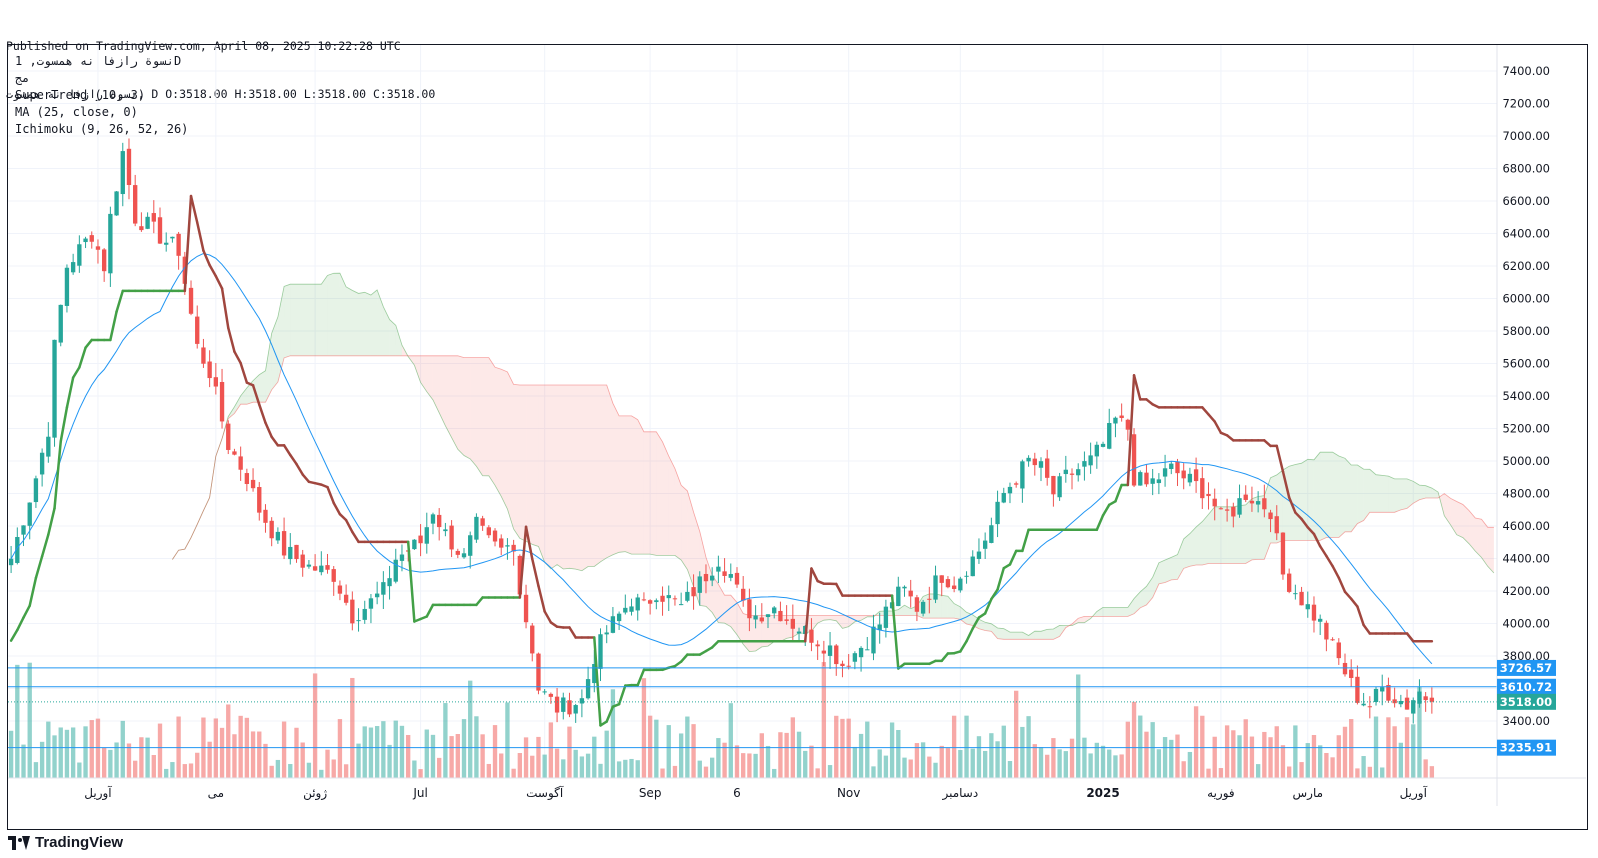 This screenshot has height=858, width=1598. I want to click on x-tick-label: فوریه, so click(1221, 793).